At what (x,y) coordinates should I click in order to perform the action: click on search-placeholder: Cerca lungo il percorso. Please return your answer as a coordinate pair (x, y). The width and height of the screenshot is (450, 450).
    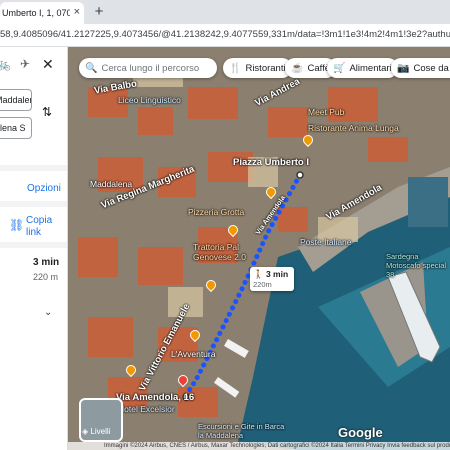
    Looking at the image, I should click on (150, 68).